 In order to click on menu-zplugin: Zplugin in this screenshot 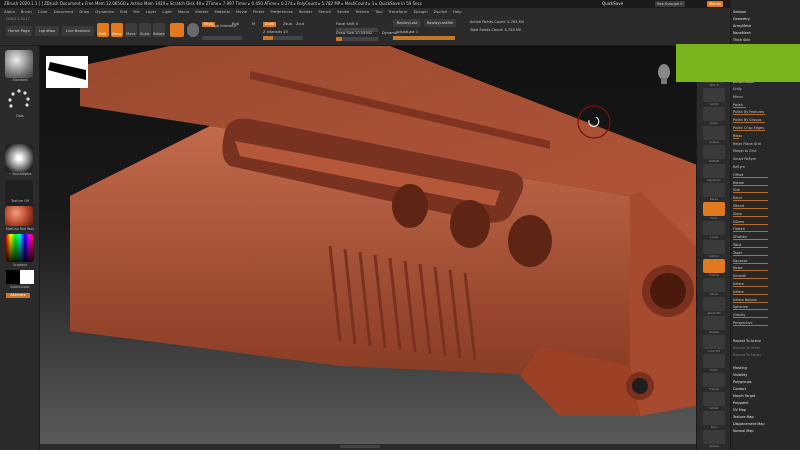, I will do `click(420, 11)`.